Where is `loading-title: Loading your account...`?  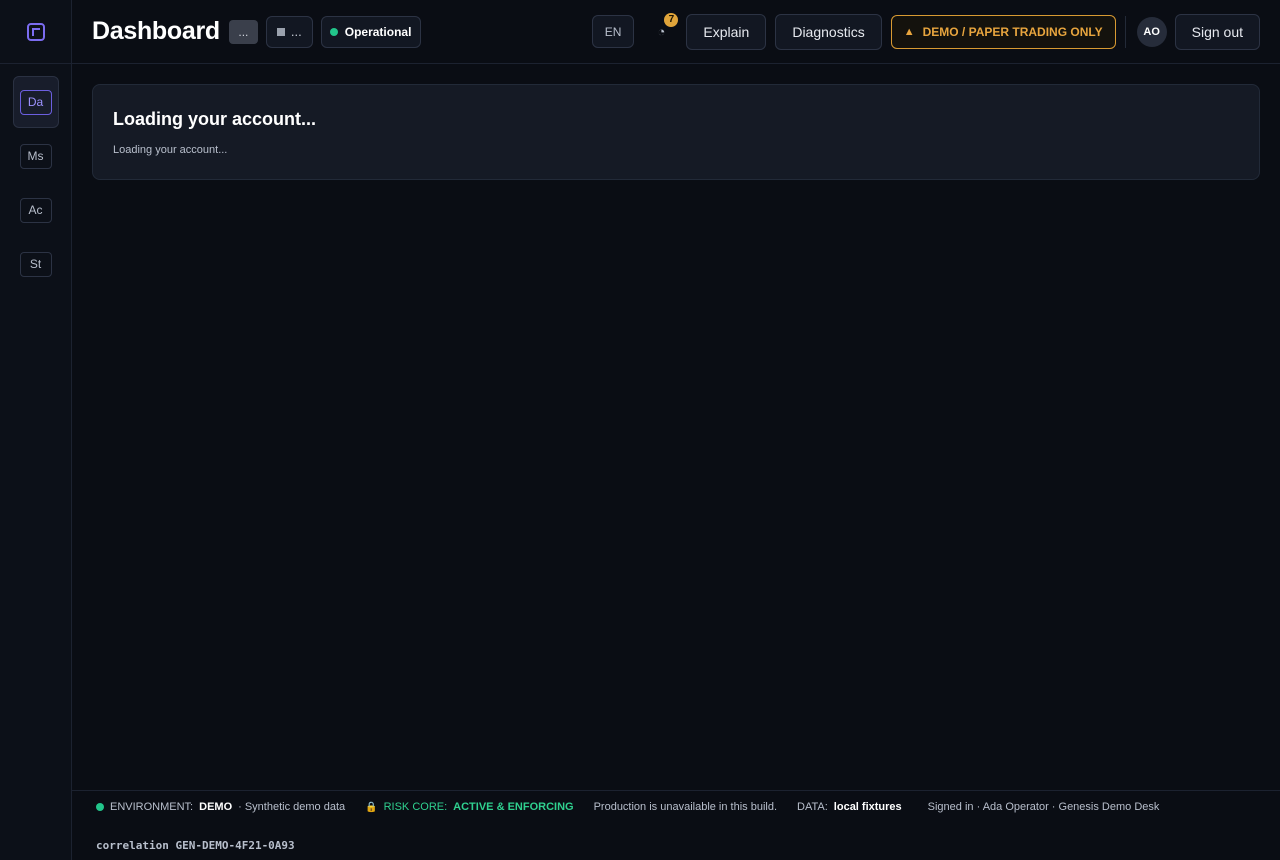
loading-title: Loading your account... is located at coordinates (215, 119).